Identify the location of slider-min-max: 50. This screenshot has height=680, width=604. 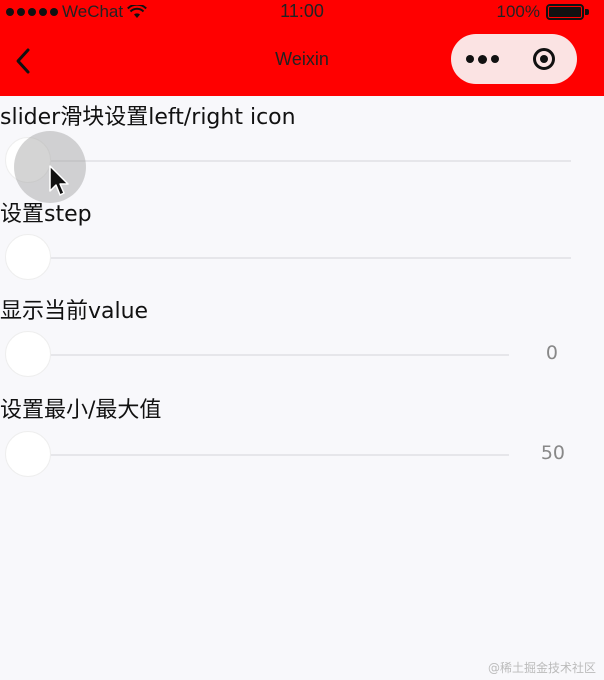
(302, 455).